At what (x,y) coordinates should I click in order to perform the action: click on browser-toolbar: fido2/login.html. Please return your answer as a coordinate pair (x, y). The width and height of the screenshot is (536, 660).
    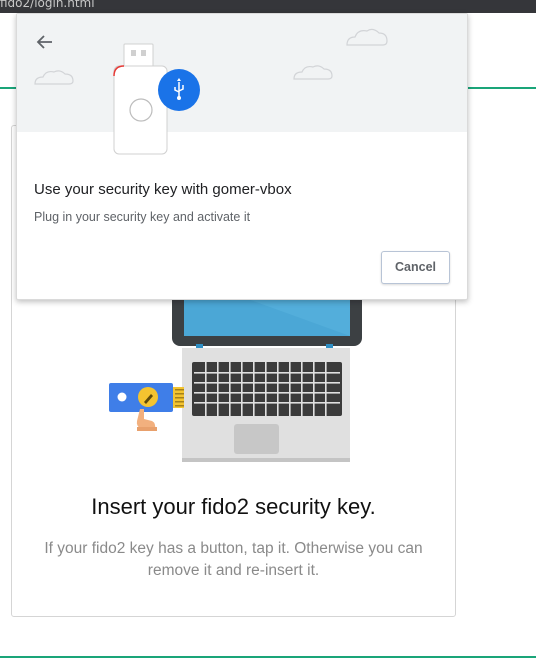
    Looking at the image, I should click on (268, 8).